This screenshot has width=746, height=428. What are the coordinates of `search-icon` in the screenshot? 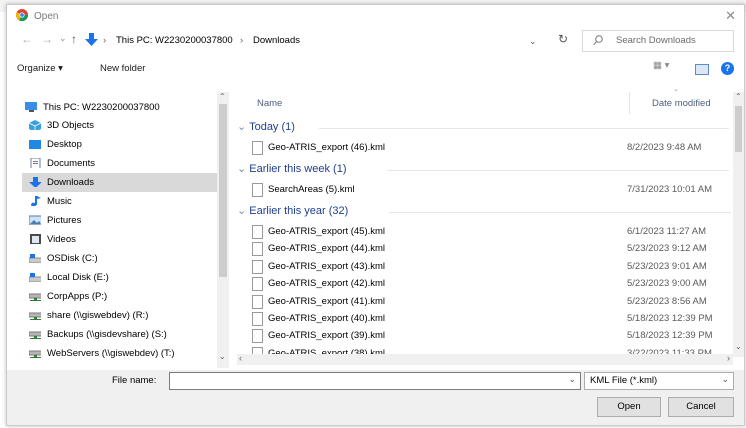 It's located at (598, 40).